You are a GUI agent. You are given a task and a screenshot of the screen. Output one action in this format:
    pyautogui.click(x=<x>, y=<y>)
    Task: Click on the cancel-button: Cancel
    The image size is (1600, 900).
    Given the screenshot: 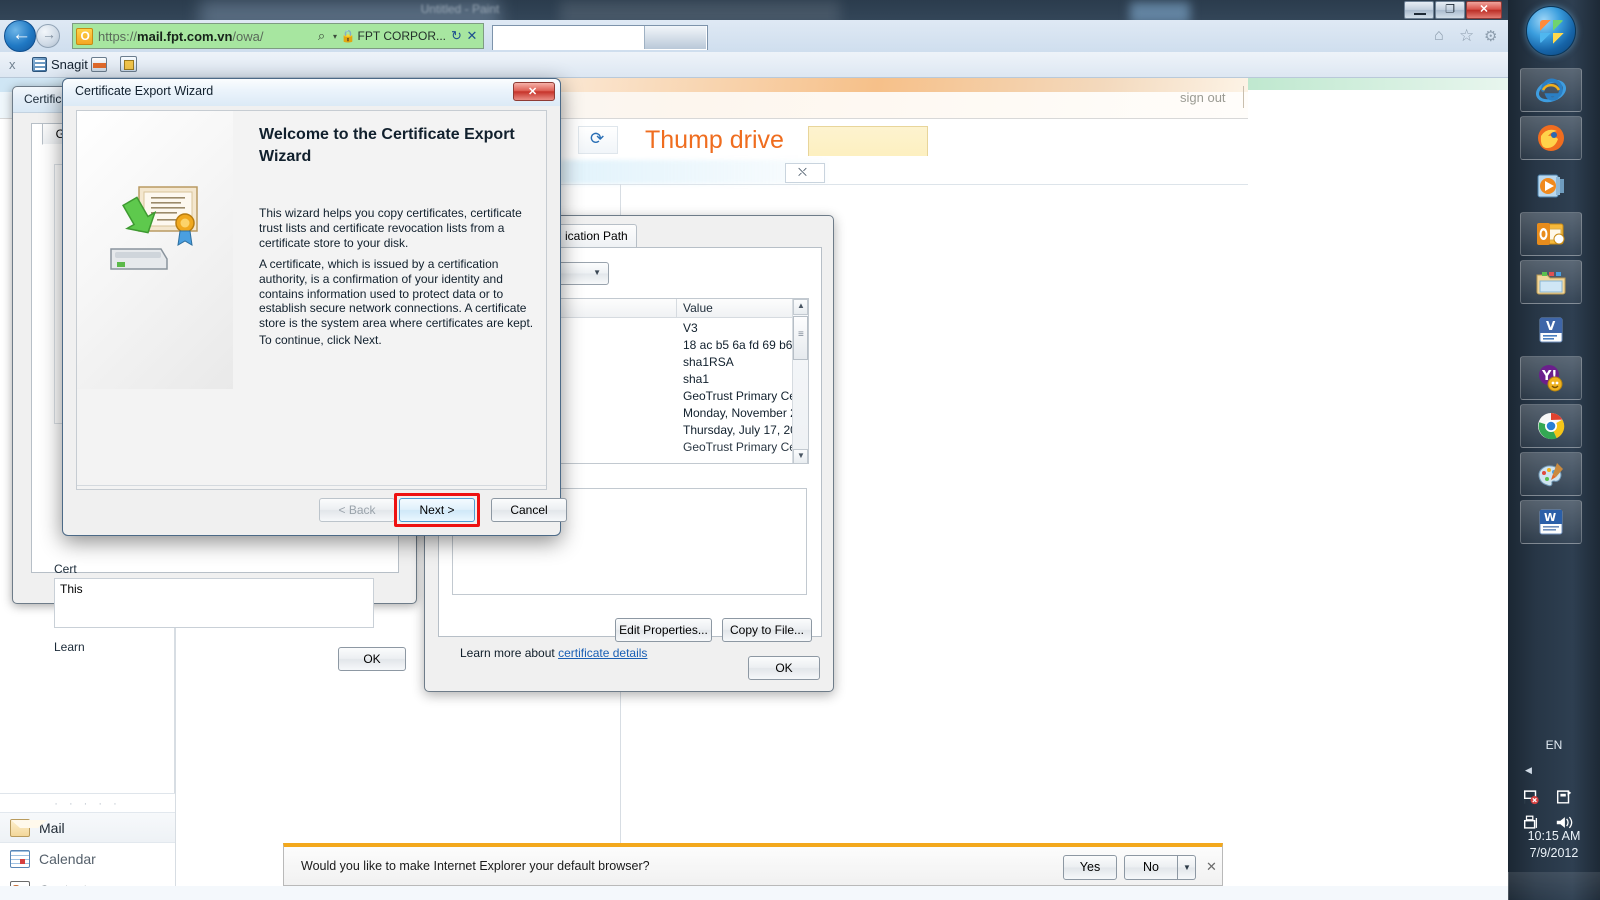 What is the action you would take?
    pyautogui.click(x=529, y=510)
    